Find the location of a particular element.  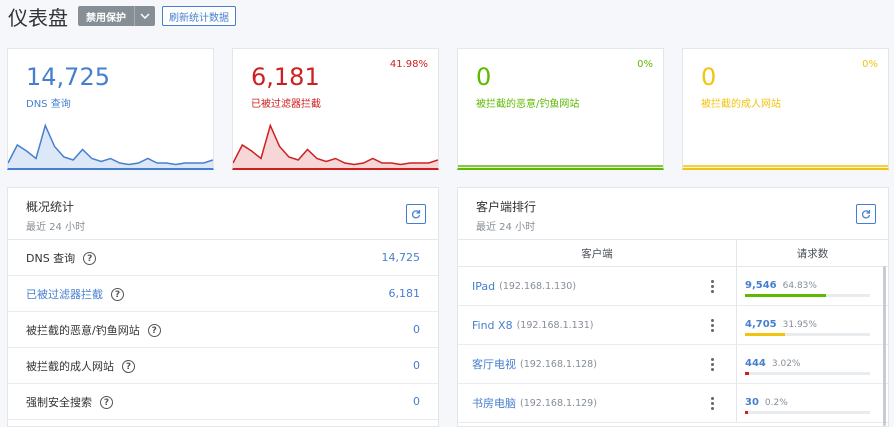

table-row: Find X8 (192.168.1.131) 4,705 31.95% is located at coordinates (673, 325).